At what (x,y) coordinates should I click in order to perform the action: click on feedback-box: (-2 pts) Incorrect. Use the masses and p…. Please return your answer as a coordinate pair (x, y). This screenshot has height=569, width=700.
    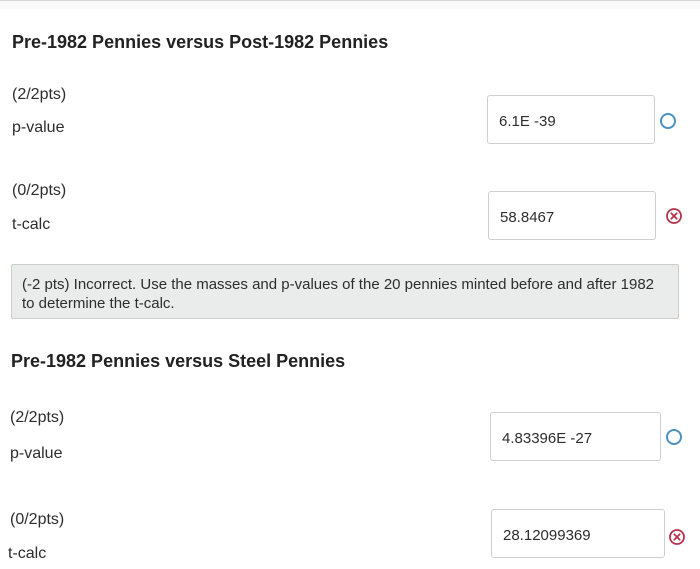
    Looking at the image, I should click on (345, 291).